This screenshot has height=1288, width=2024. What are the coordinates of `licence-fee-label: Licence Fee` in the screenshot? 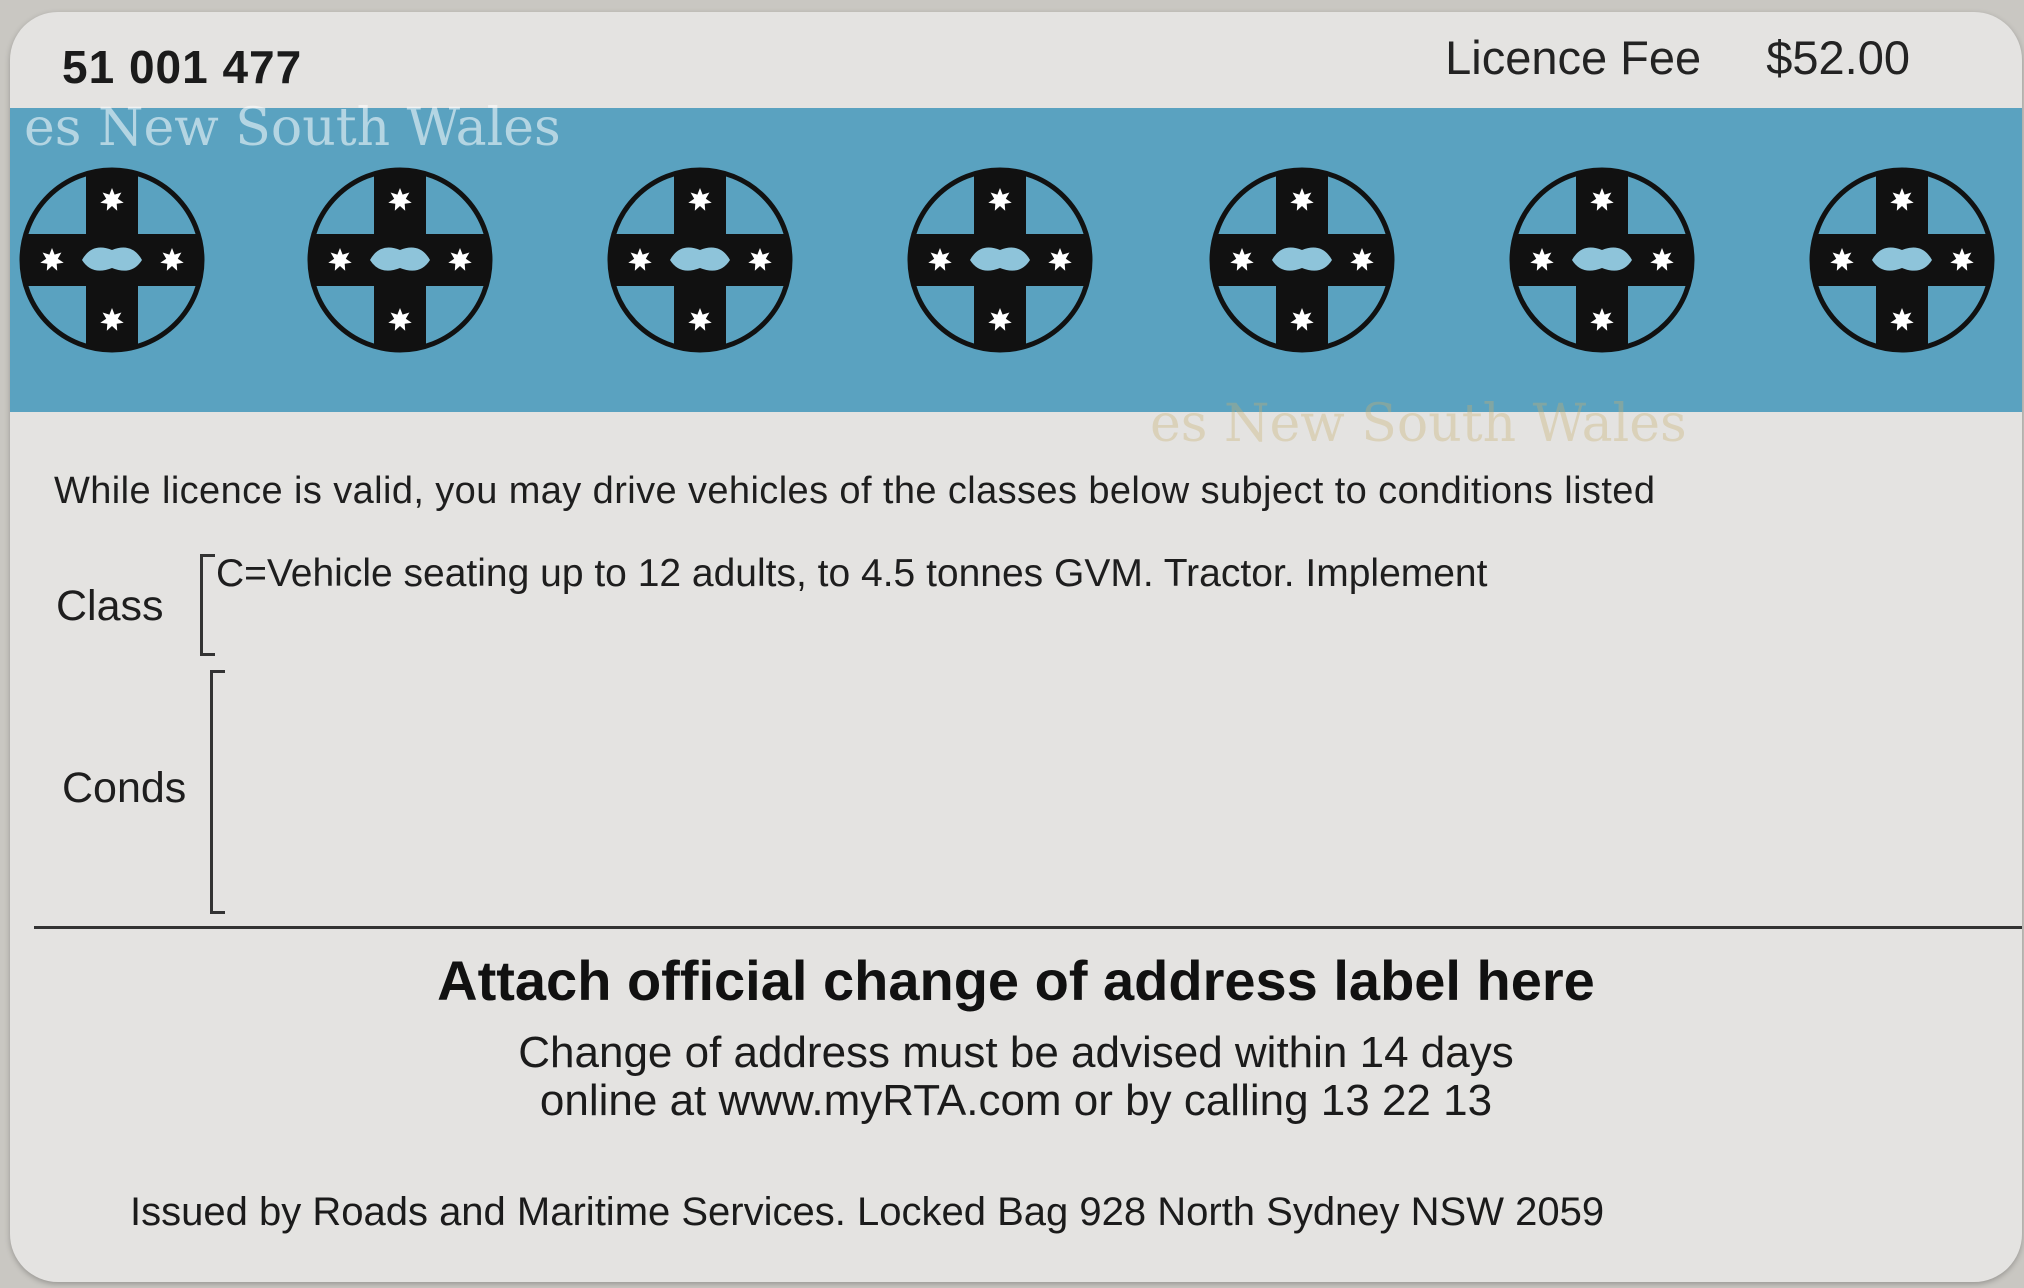 It's located at (1573, 57).